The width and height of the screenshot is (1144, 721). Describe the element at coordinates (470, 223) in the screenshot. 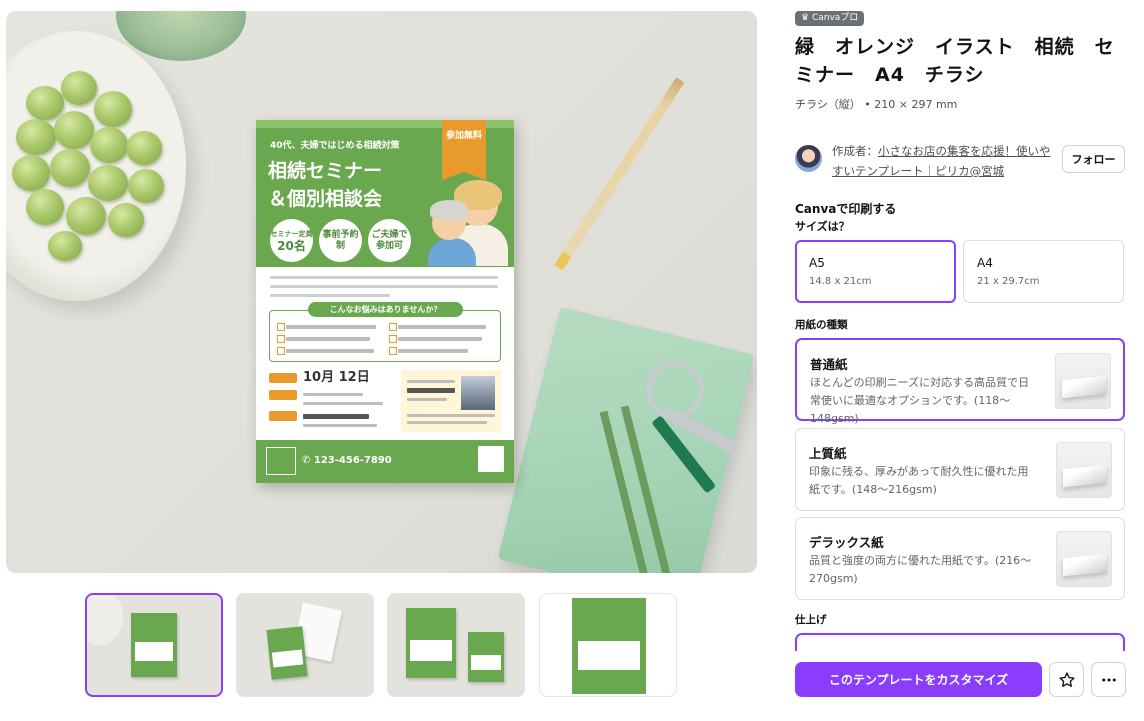

I see `flyer-couple-illustration` at that location.